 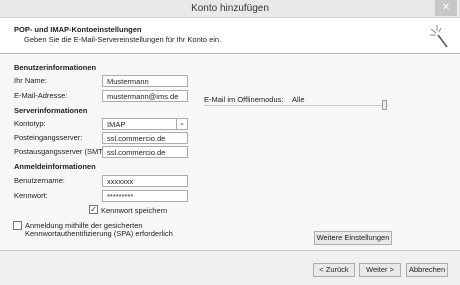 What do you see at coordinates (353, 238) in the screenshot?
I see `more-settings-button: Weitere Einstellungen` at bounding box center [353, 238].